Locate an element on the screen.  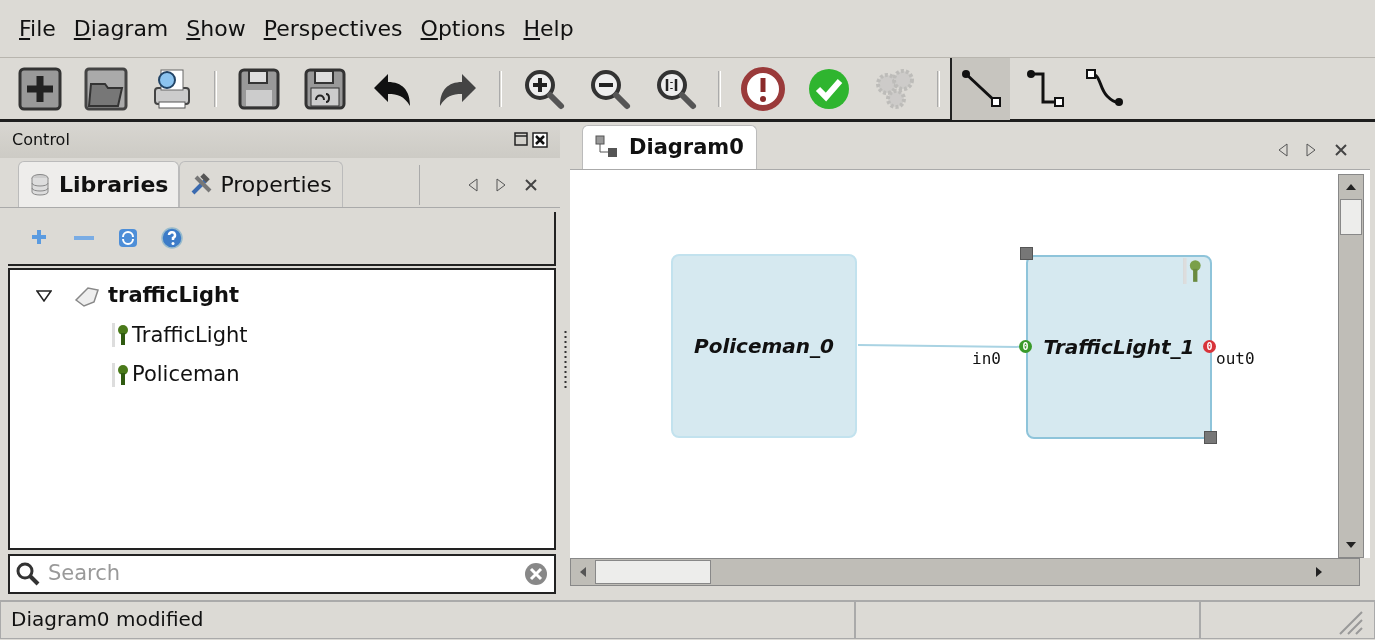
scroll-left-icon is located at coordinates (583, 572).